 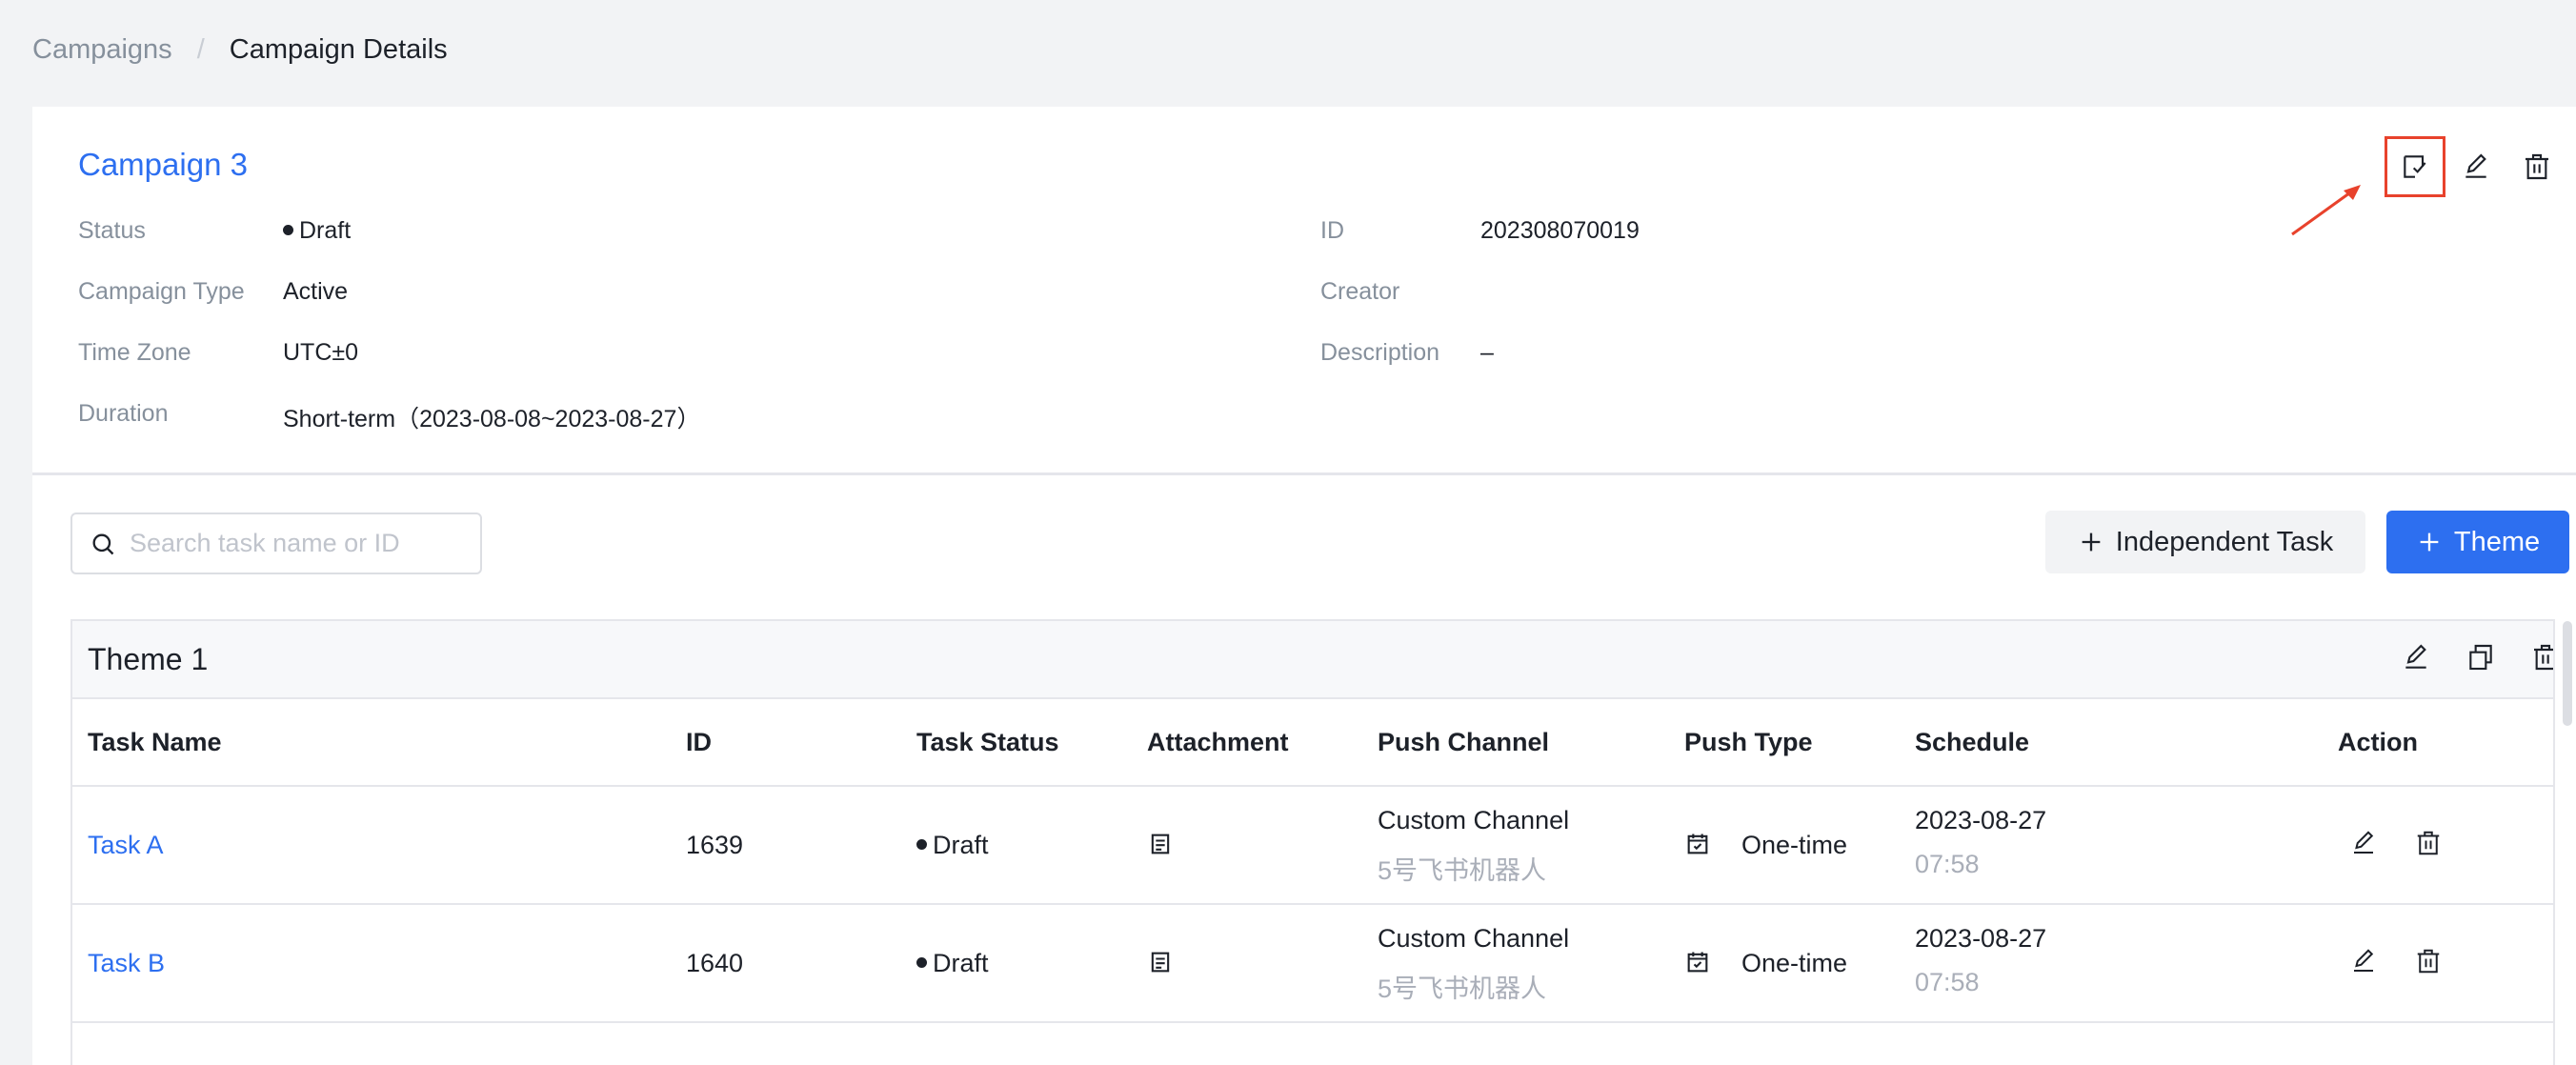 I want to click on copy-theme-button, so click(x=2482, y=659).